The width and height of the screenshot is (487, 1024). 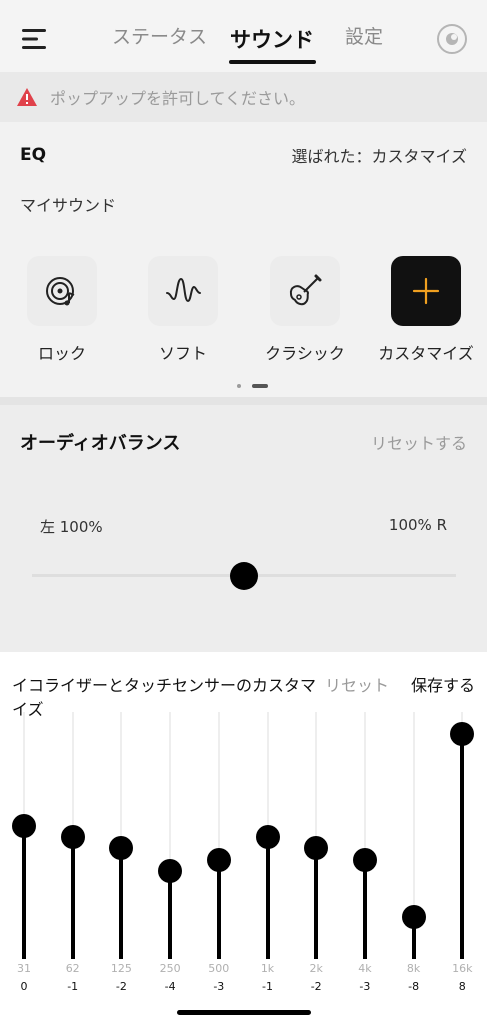 What do you see at coordinates (71, 527) in the screenshot?
I see `balance-left-label: 左 100%` at bounding box center [71, 527].